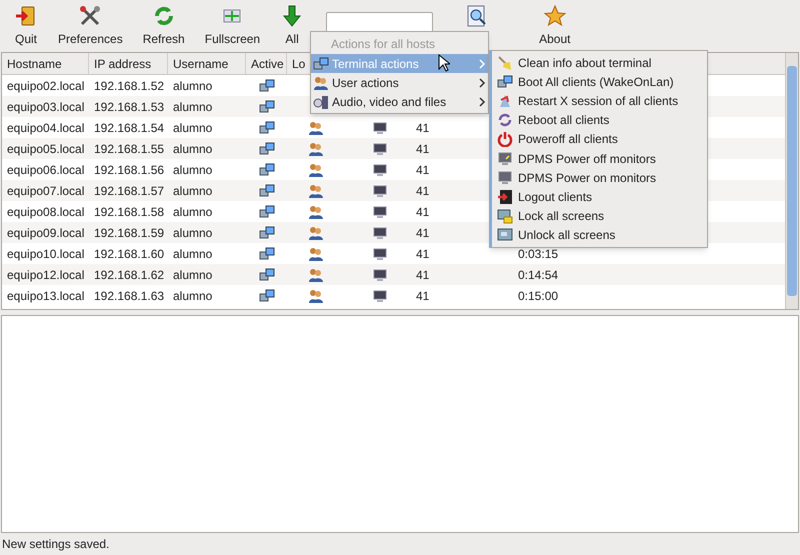 Image resolution: width=800 pixels, height=555 pixels. Describe the element at coordinates (538, 296) in the screenshot. I see `table-cell-text: 0:15:00` at that location.